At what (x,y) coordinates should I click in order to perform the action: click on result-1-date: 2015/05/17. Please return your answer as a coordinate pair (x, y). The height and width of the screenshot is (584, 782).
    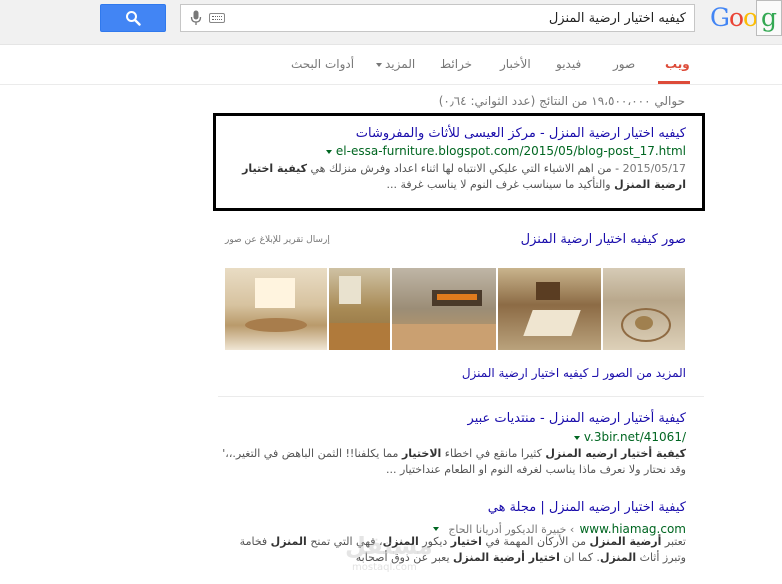
    Looking at the image, I should click on (654, 168).